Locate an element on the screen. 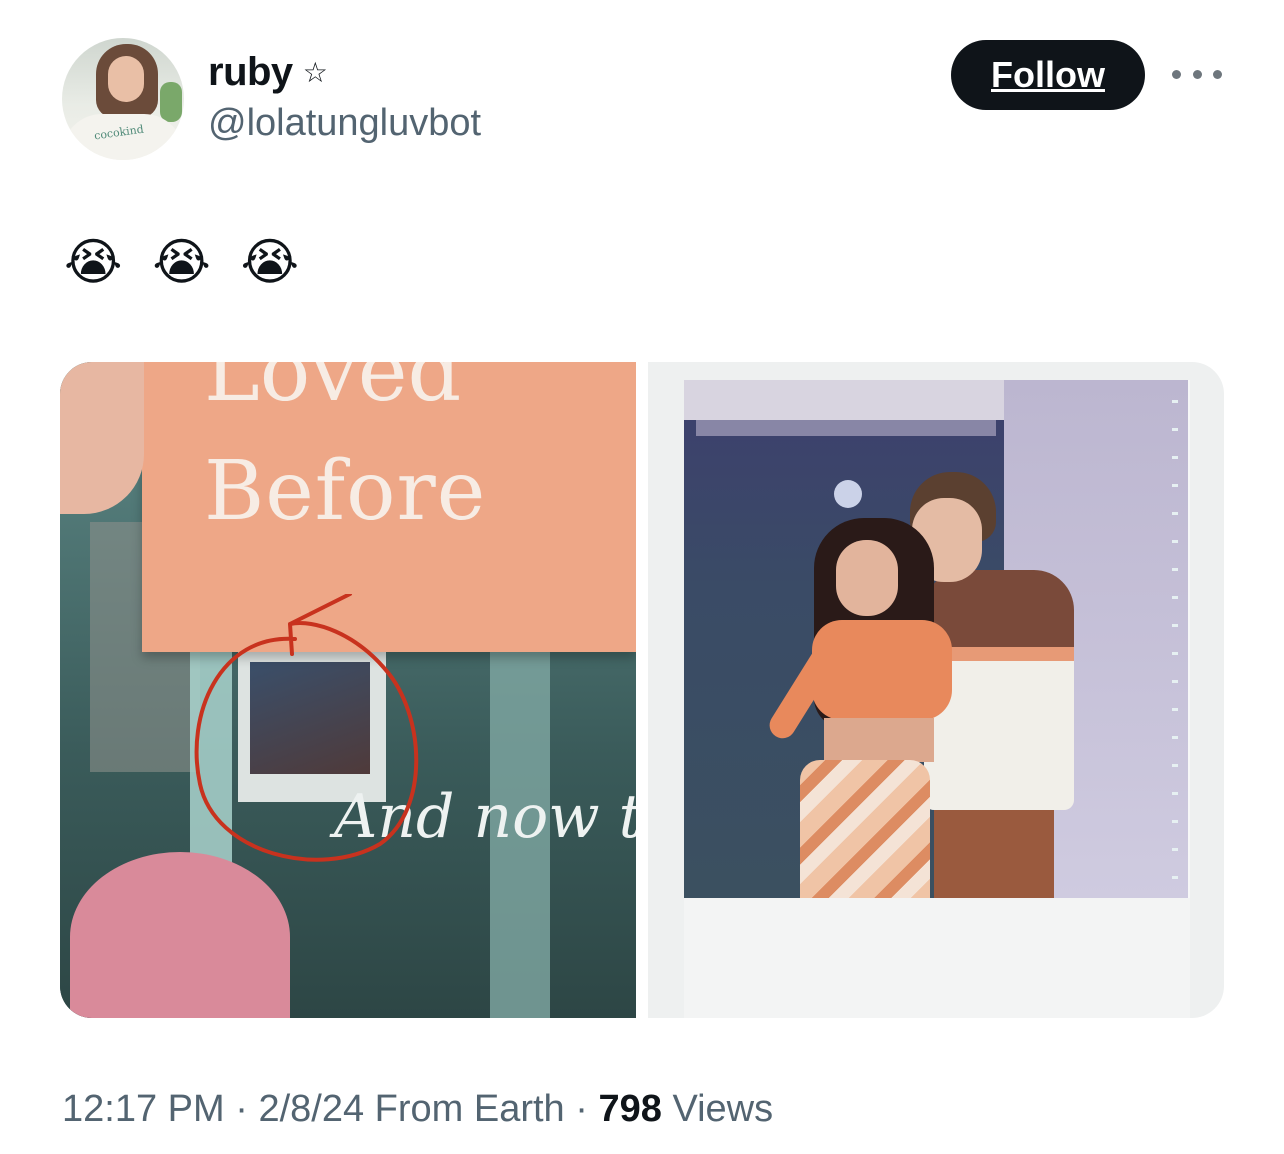  pp-man-pants is located at coordinates (994, 854).